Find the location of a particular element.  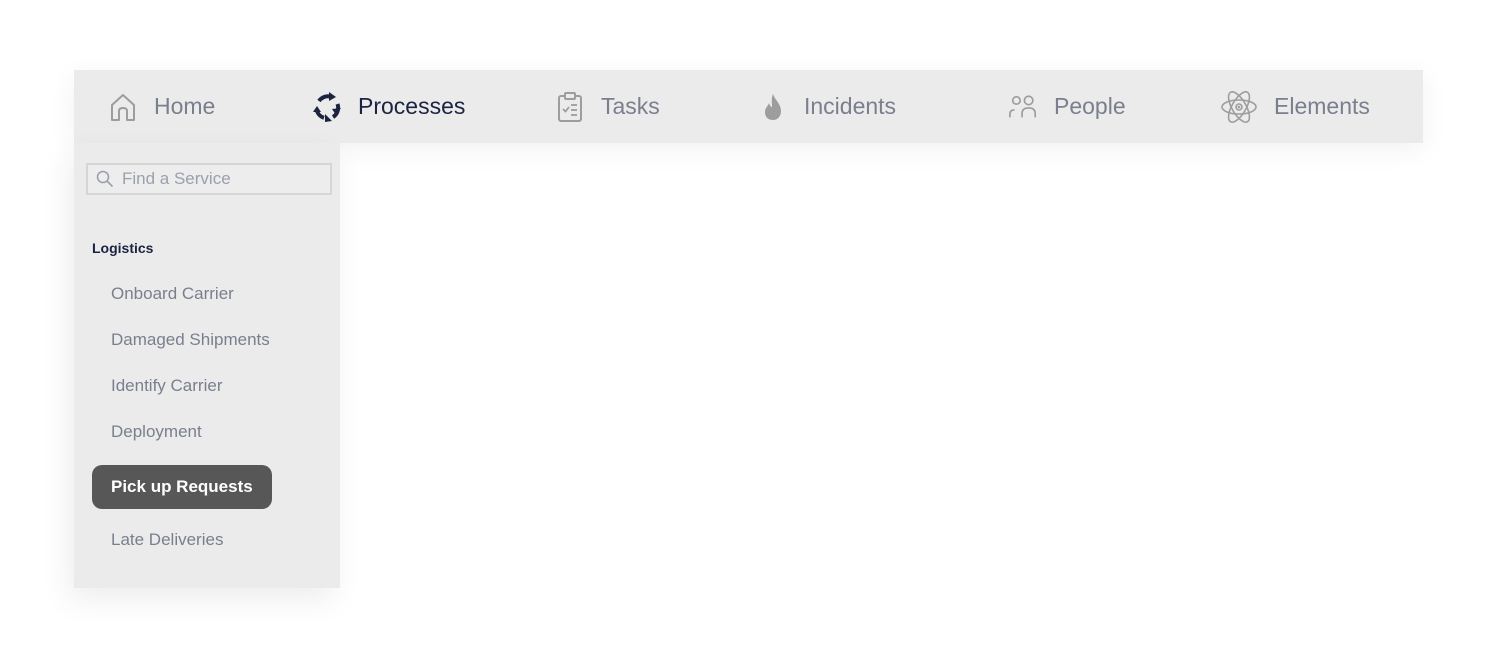

cycle-arrows-icon is located at coordinates (327, 106).